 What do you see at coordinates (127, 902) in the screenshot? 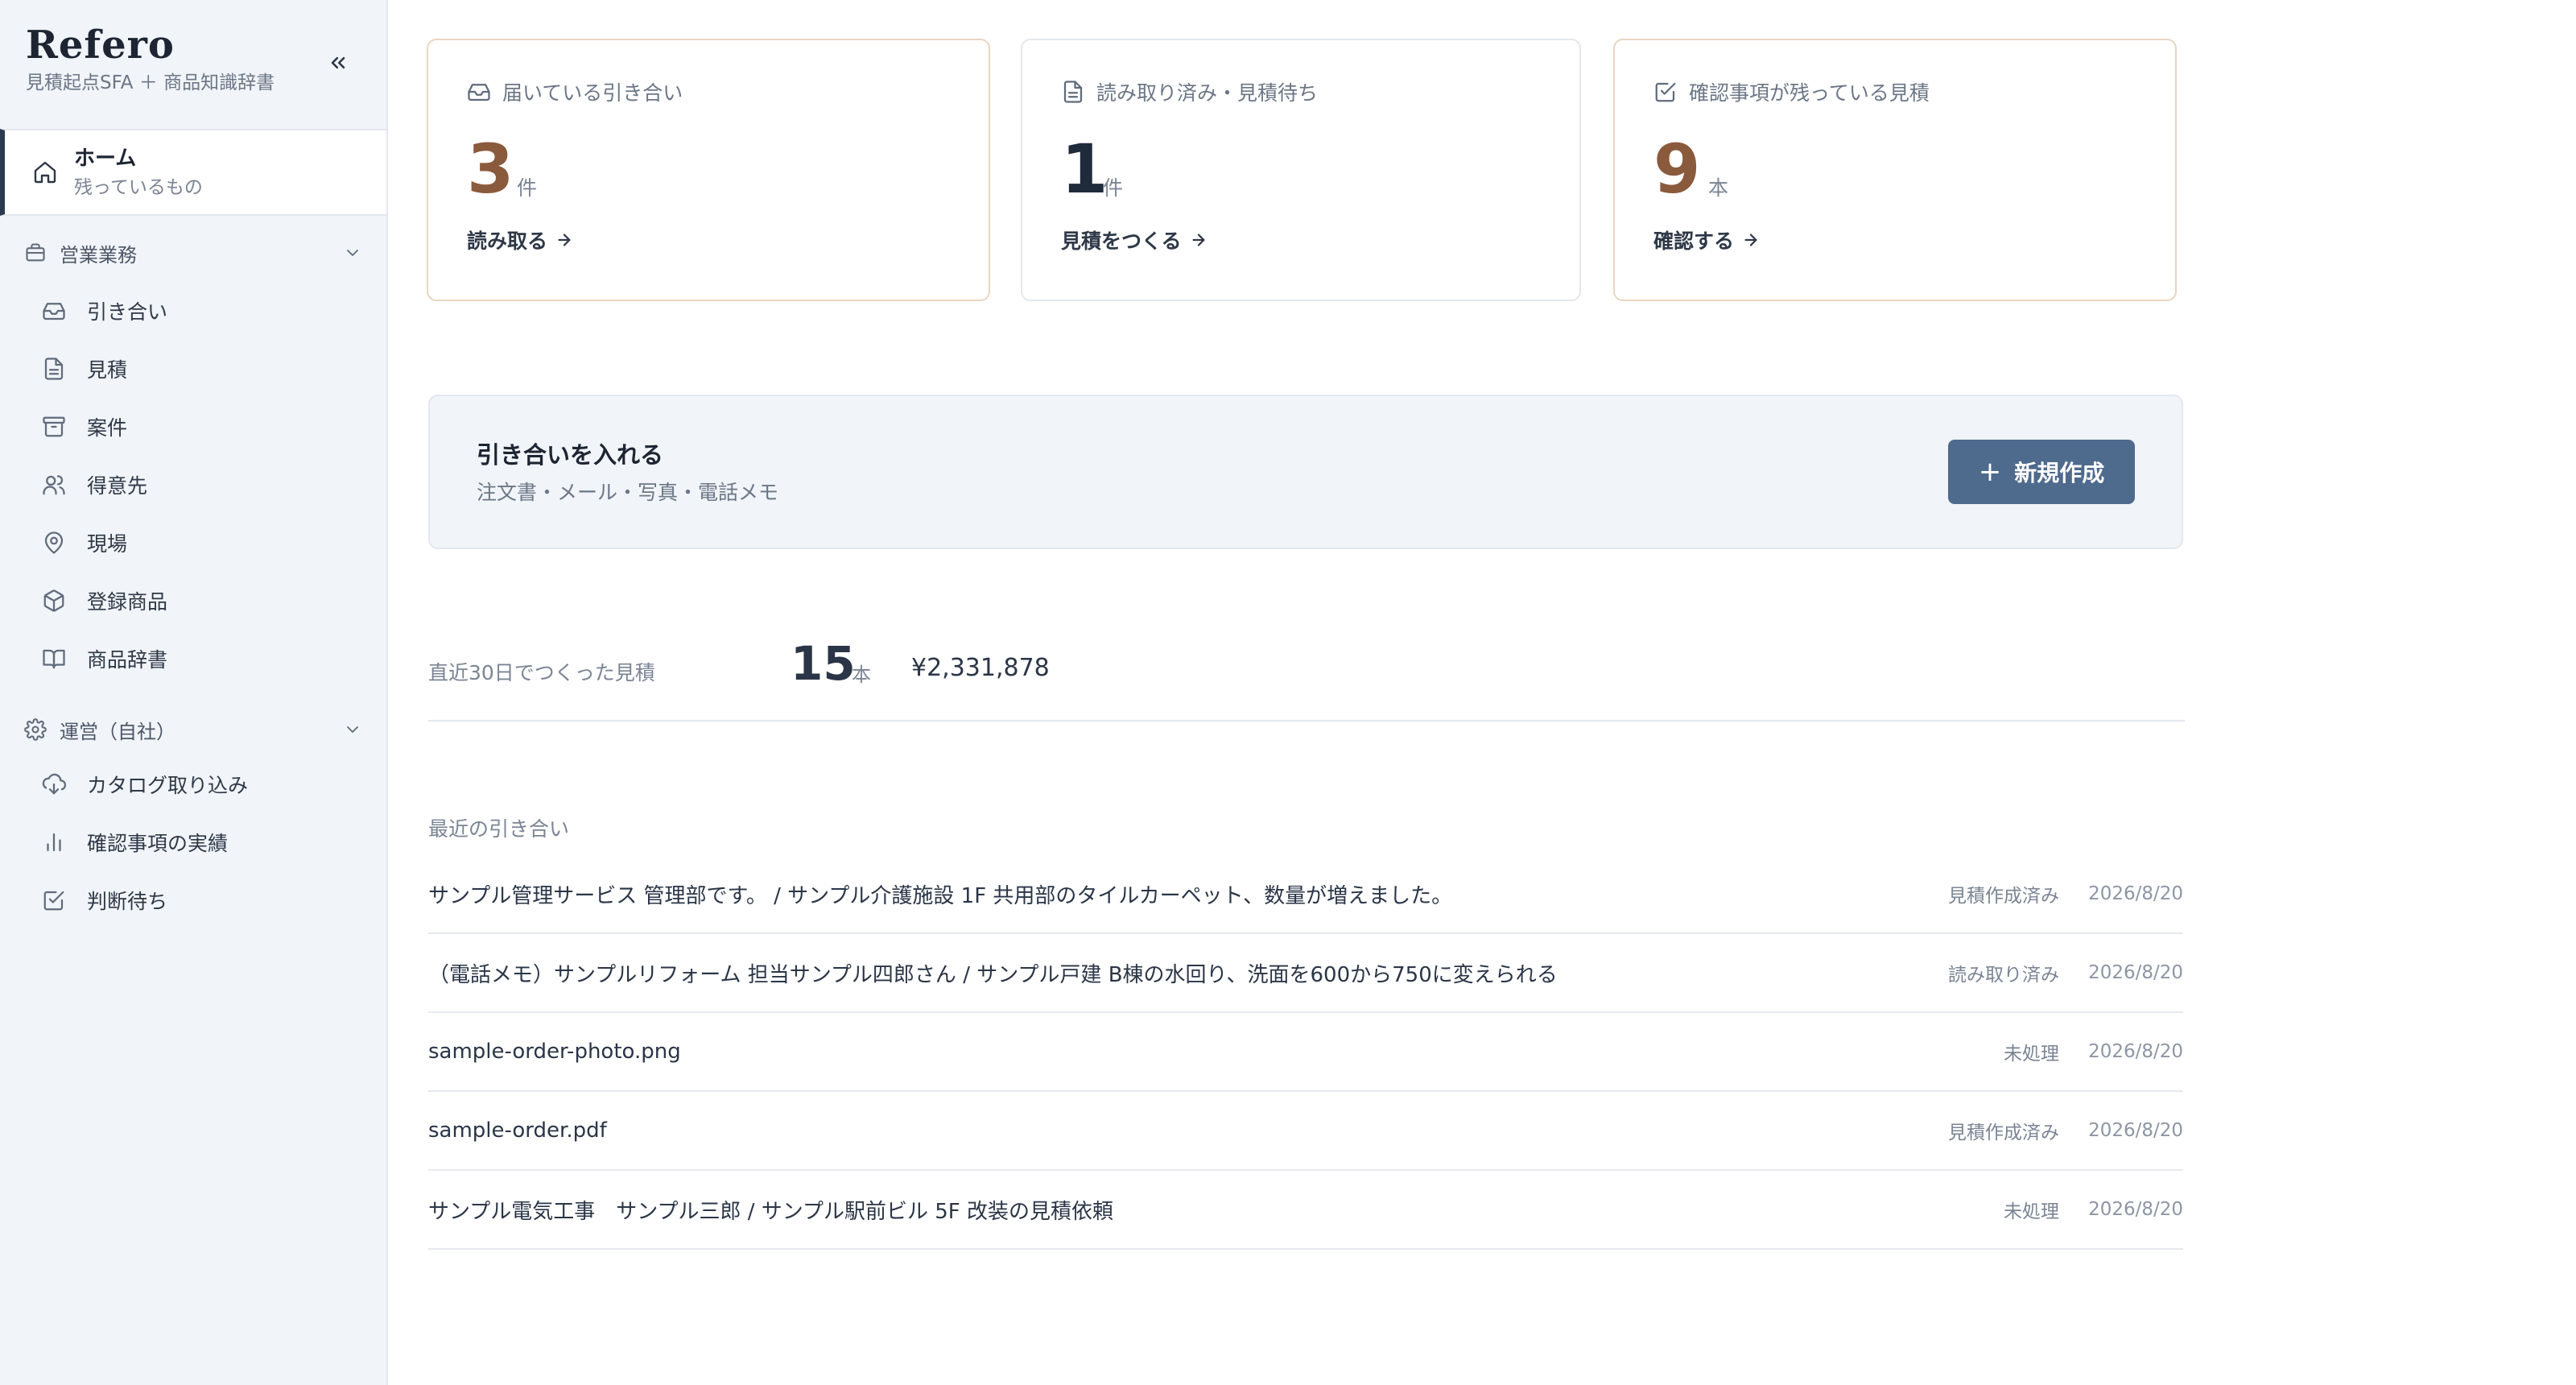
I see `sidebar-item-label: 判断待ち` at bounding box center [127, 902].